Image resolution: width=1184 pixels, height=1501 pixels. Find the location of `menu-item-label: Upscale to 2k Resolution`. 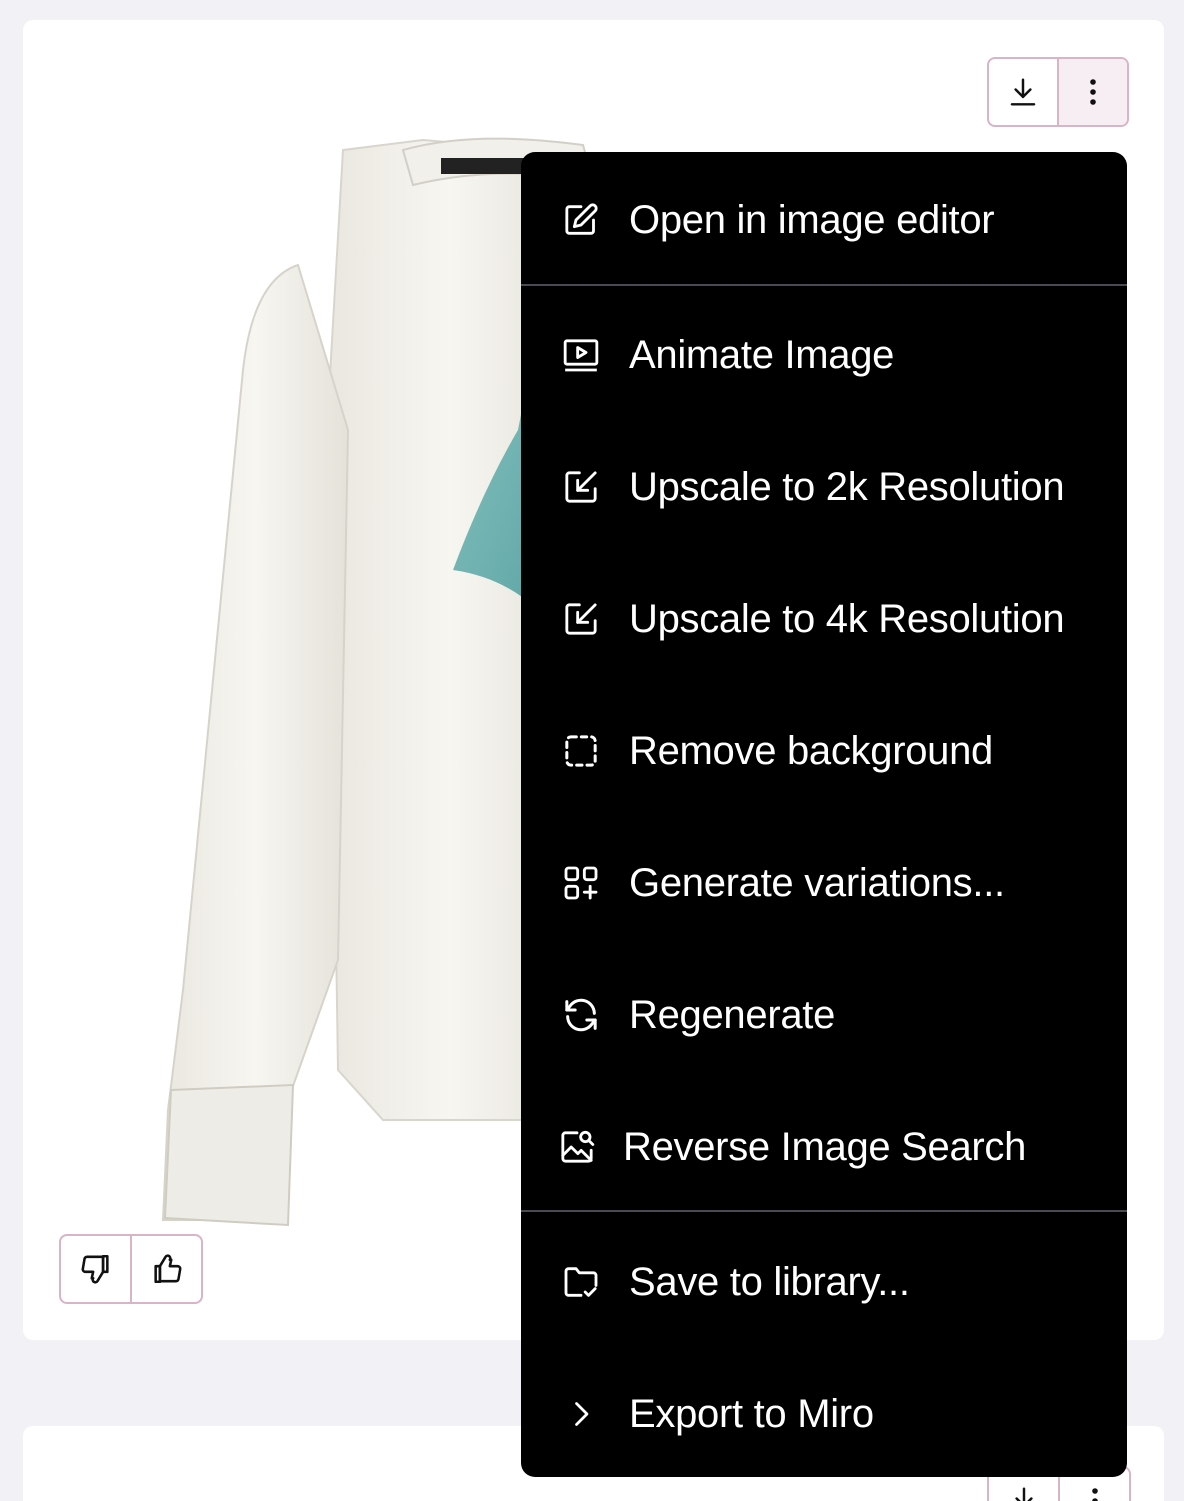

menu-item-label: Upscale to 2k Resolution is located at coordinates (847, 486).